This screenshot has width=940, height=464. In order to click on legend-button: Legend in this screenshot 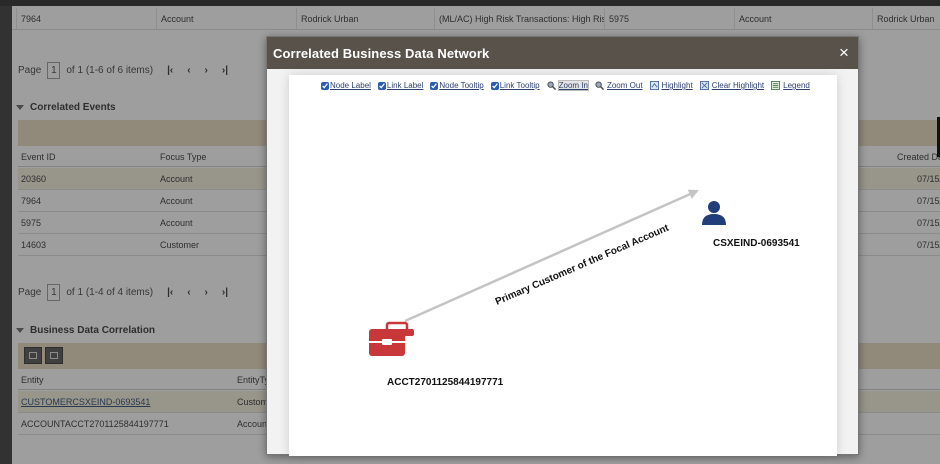, I will do `click(790, 85)`.